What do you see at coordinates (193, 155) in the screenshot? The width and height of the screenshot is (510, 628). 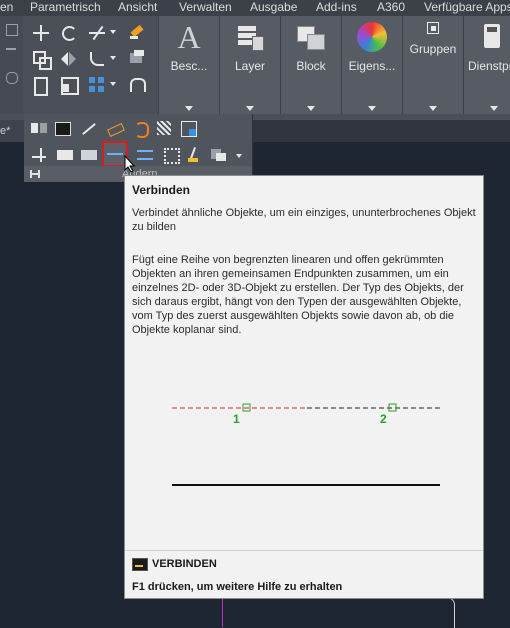 I see `set-by-layer-icon` at bounding box center [193, 155].